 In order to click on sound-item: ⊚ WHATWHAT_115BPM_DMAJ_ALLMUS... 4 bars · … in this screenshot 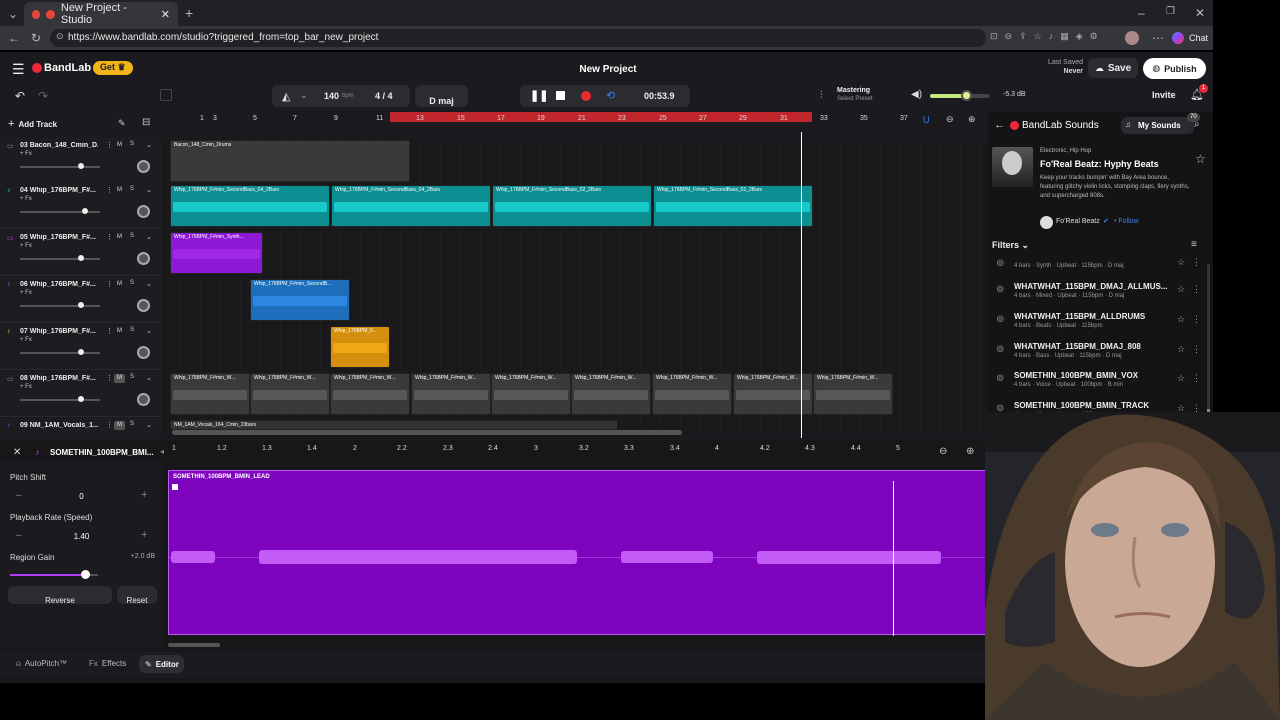, I will do `click(1102, 294)`.